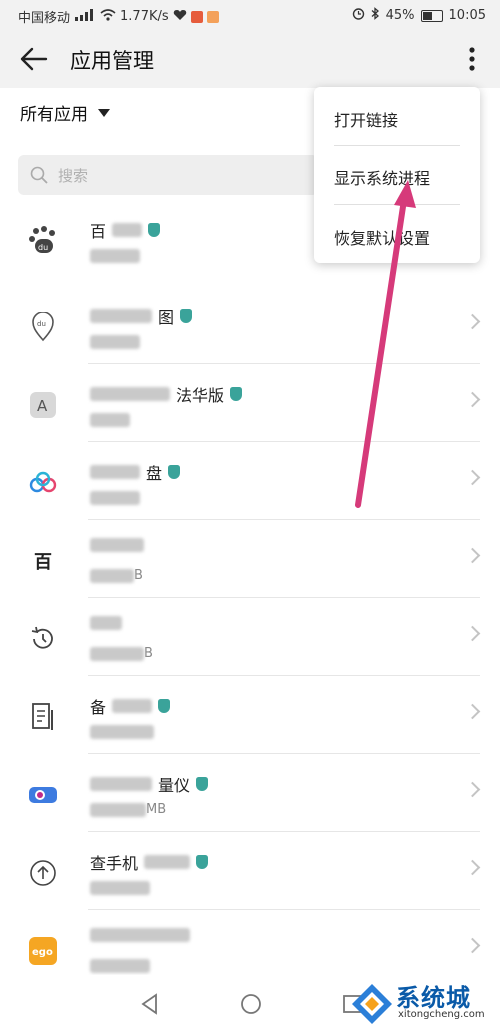 This screenshot has height=1028, width=500. I want to click on nav-back-icon, so click(150, 1004).